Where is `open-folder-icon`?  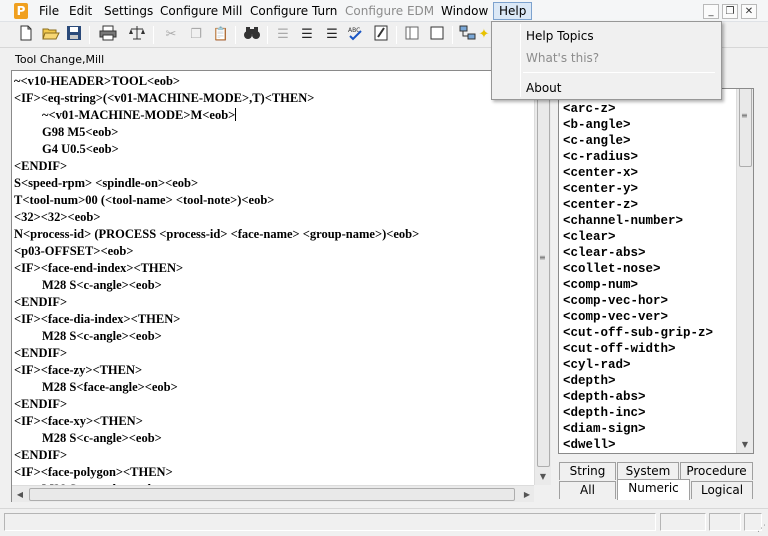 open-folder-icon is located at coordinates (51, 35).